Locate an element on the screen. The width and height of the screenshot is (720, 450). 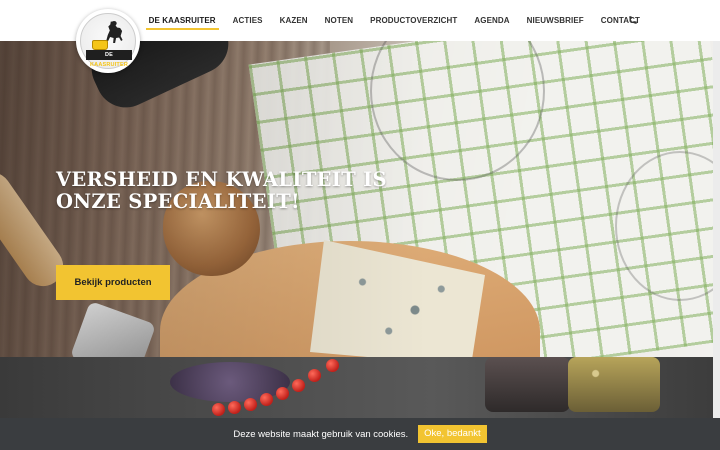
logo-text-kaasruiter: KAASRUITER is located at coordinates (109, 65).